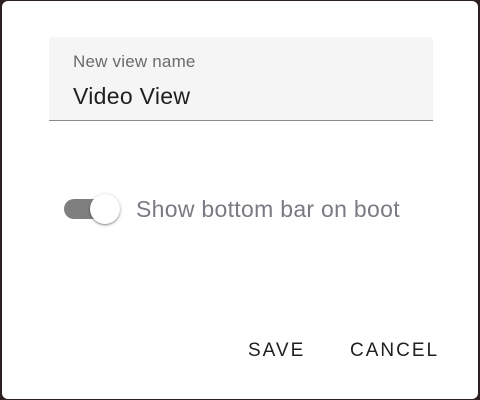 The width and height of the screenshot is (480, 400). Describe the element at coordinates (276, 351) in the screenshot. I see `save-button: SAVE` at that location.